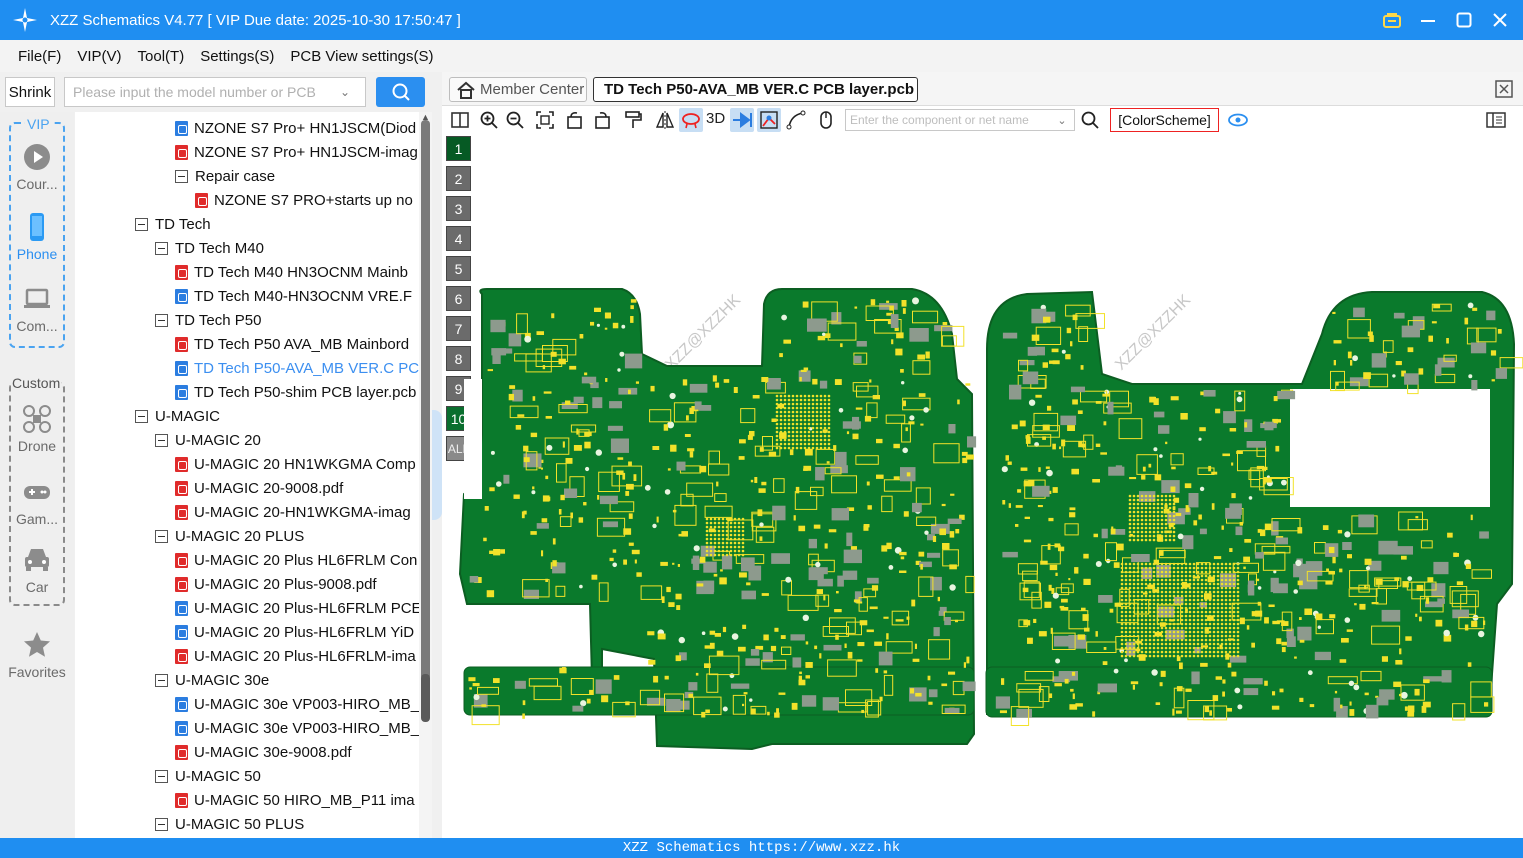 This screenshot has width=1523, height=858. Describe the element at coordinates (602, 120) in the screenshot. I see `rotate-right-icon` at that location.